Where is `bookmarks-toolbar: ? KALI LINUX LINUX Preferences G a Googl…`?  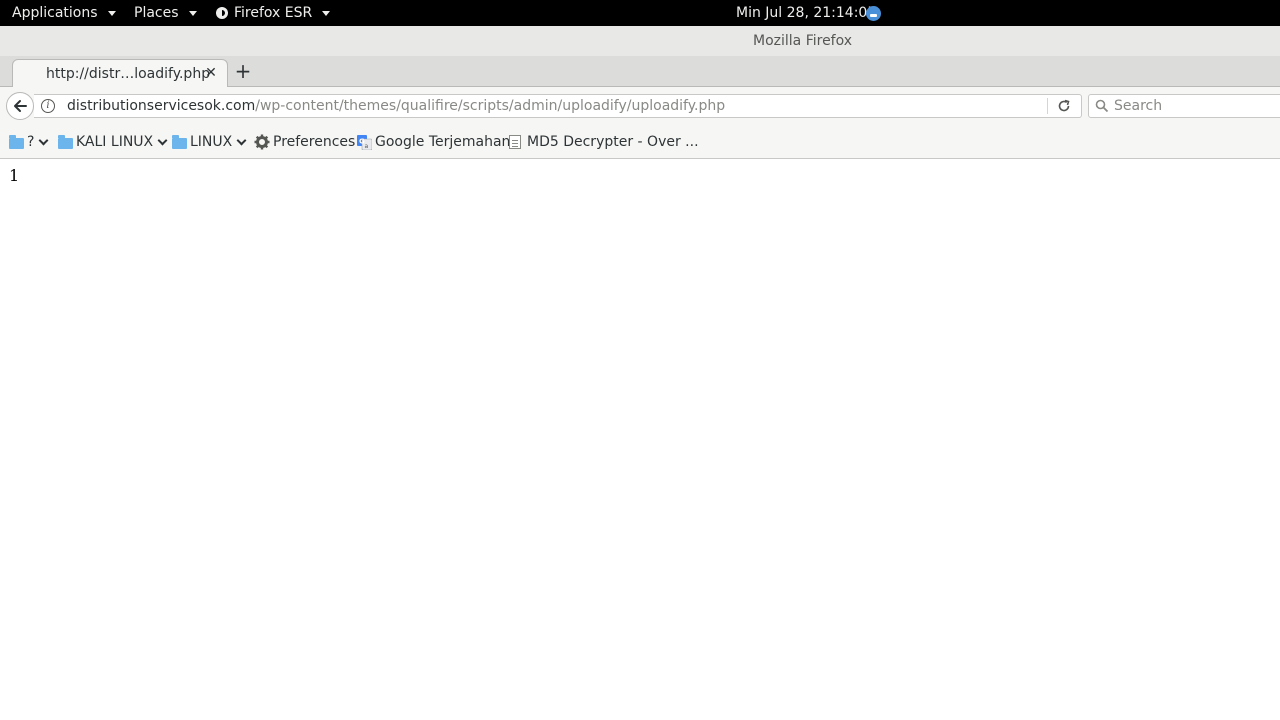
bookmarks-toolbar: ? KALI LINUX LINUX Preferences G a Googl… is located at coordinates (640, 141).